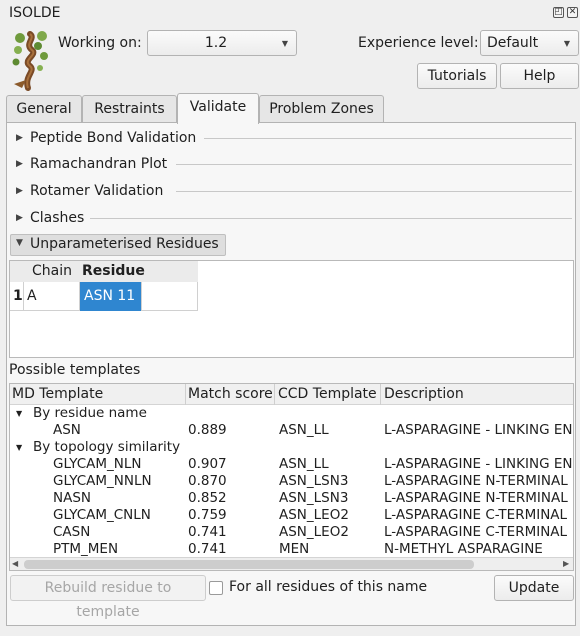  Describe the element at coordinates (558, 12) in the screenshot. I see `float-window-icon: ◰` at that location.